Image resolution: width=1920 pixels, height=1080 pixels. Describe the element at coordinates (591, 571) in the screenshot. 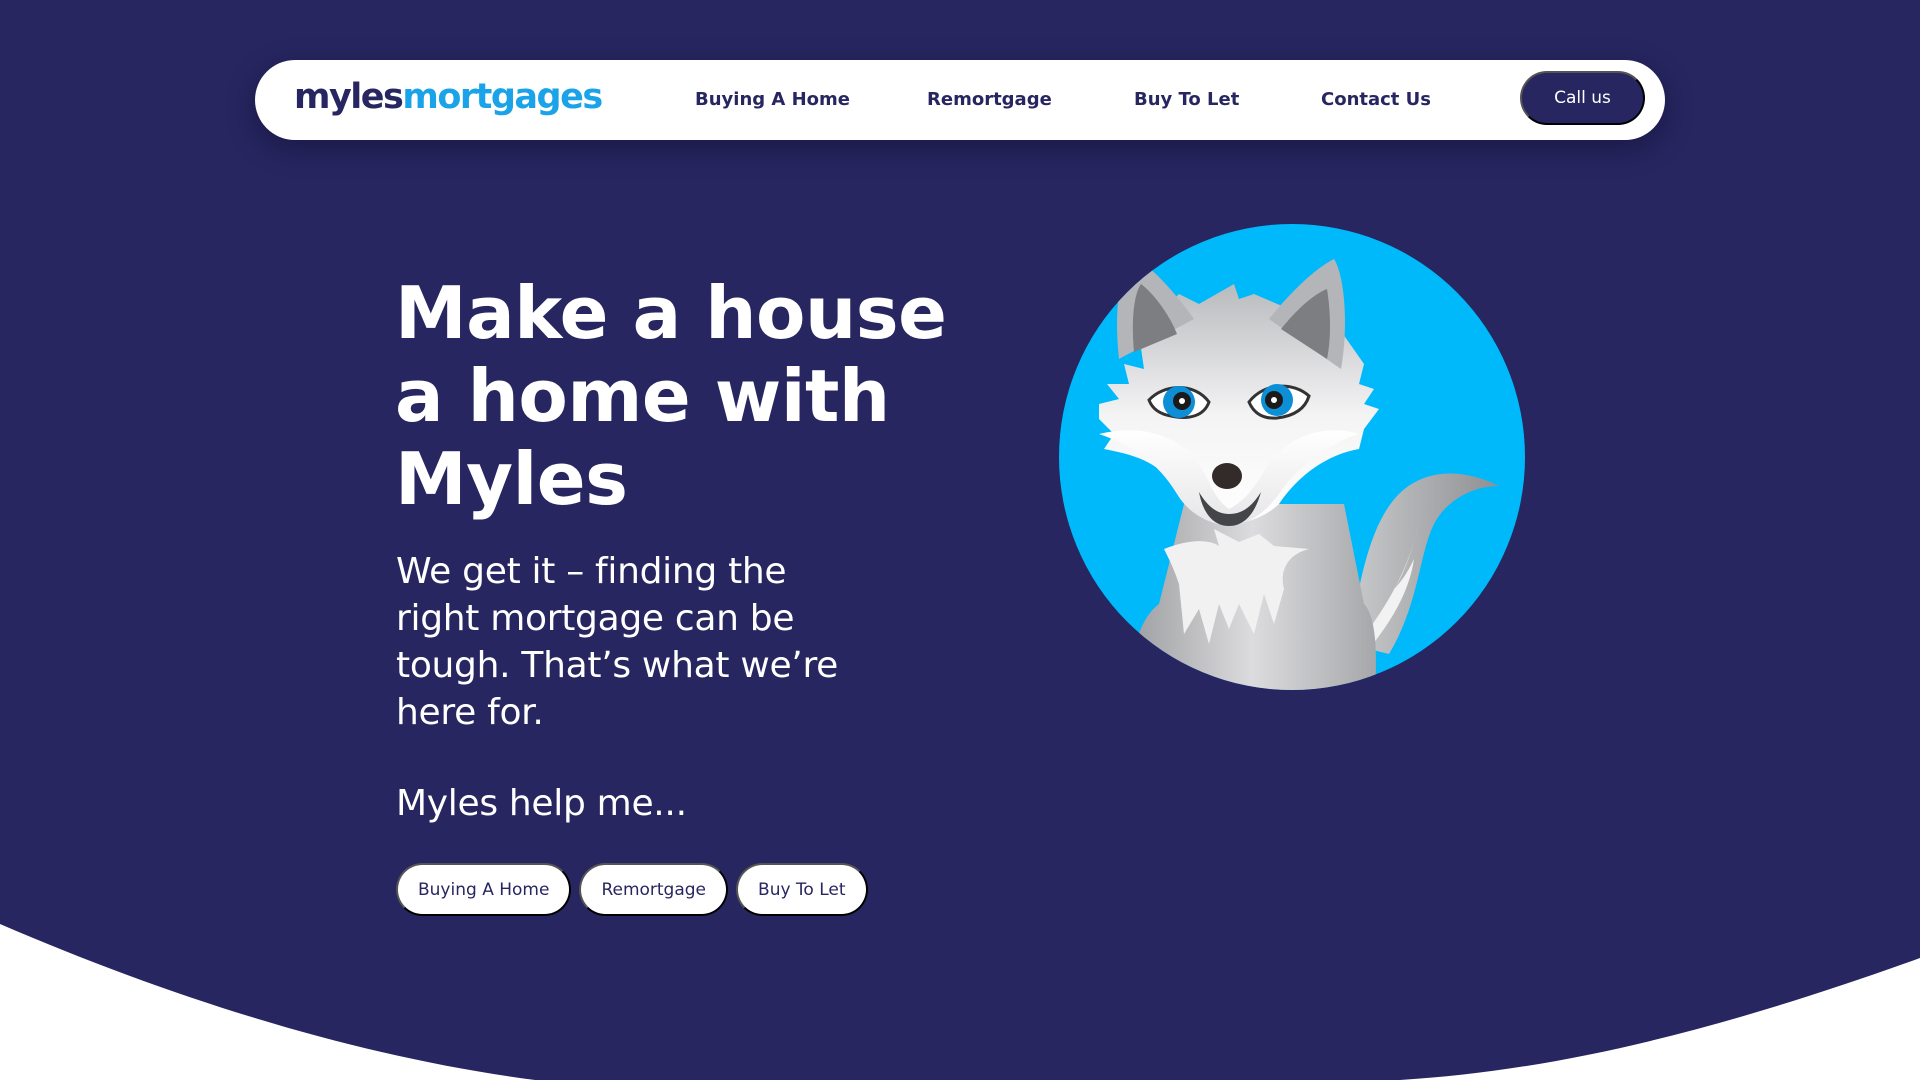

I see `subtext-line: We get it – finding the` at that location.